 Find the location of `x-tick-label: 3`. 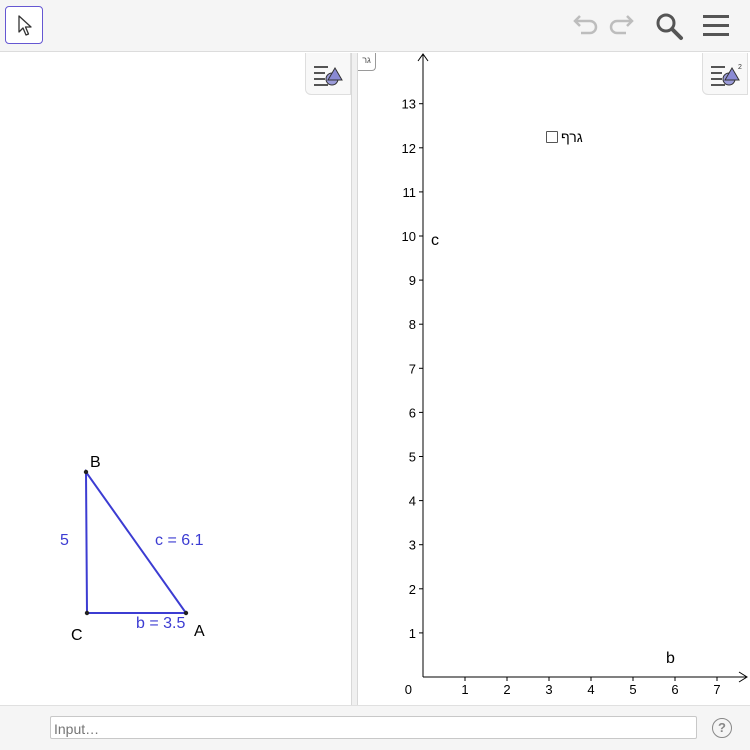

x-tick-label: 3 is located at coordinates (548, 689).